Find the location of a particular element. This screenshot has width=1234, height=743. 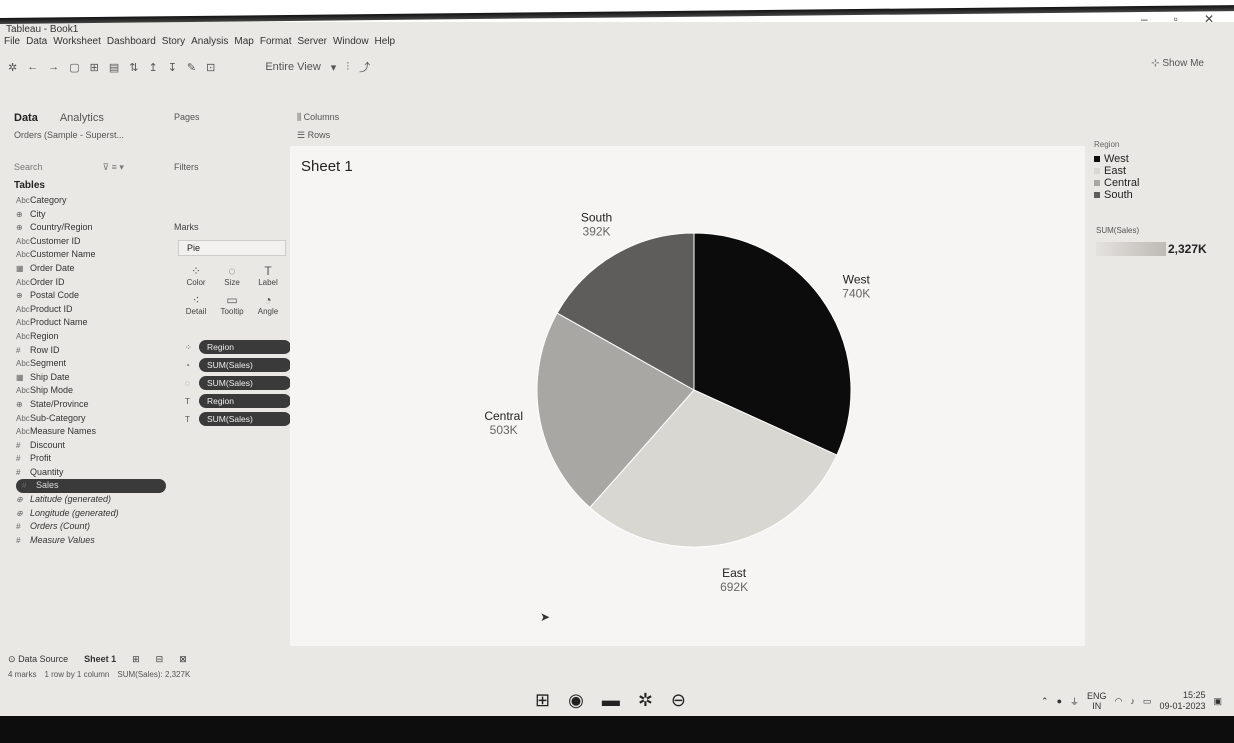

mark-button-angle: ◔ Angle is located at coordinates (268, 304).